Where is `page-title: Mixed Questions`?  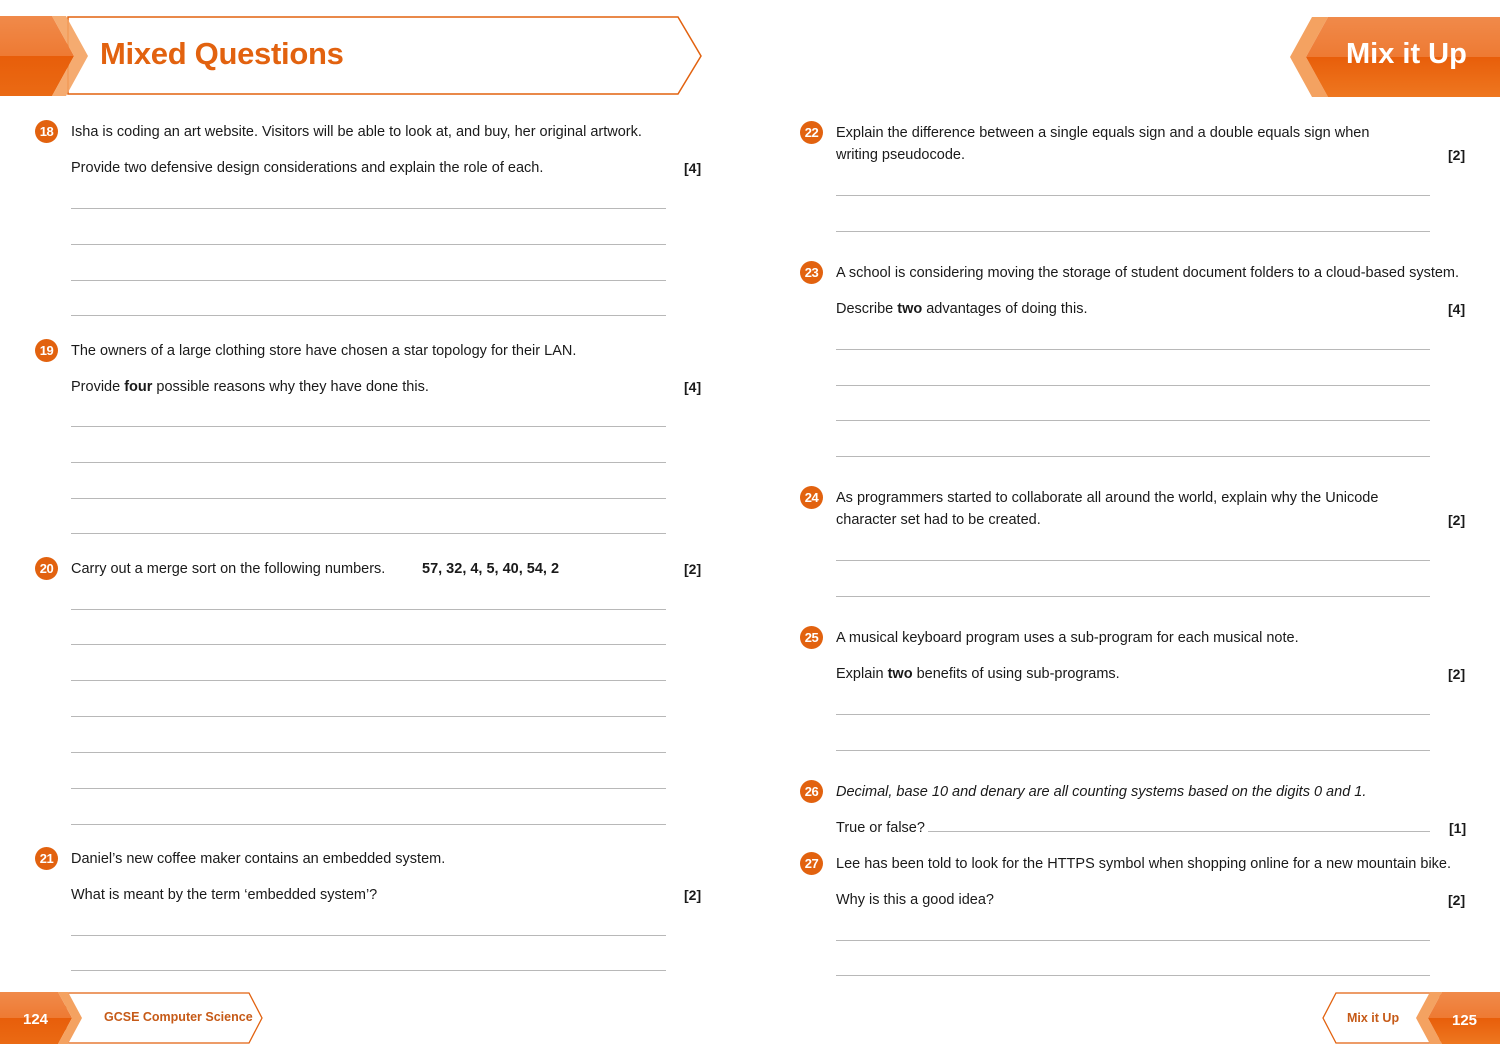
page-title: Mixed Questions is located at coordinates (222, 53).